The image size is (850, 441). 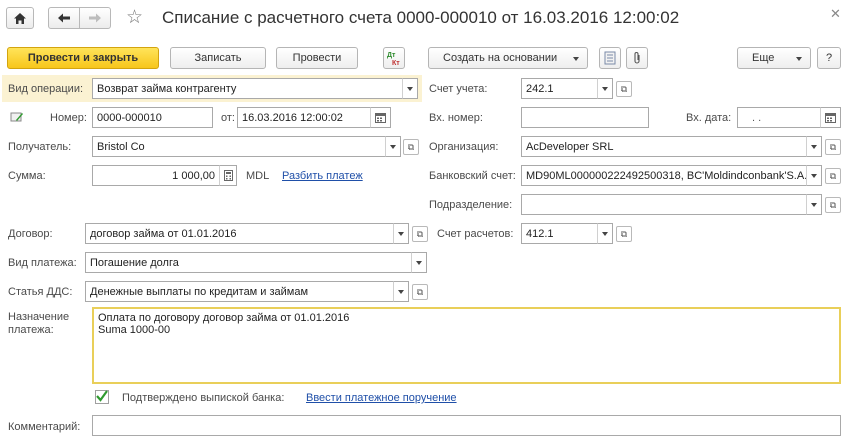 What do you see at coordinates (393, 146) in the screenshot?
I see `recipient-dropdown` at bounding box center [393, 146].